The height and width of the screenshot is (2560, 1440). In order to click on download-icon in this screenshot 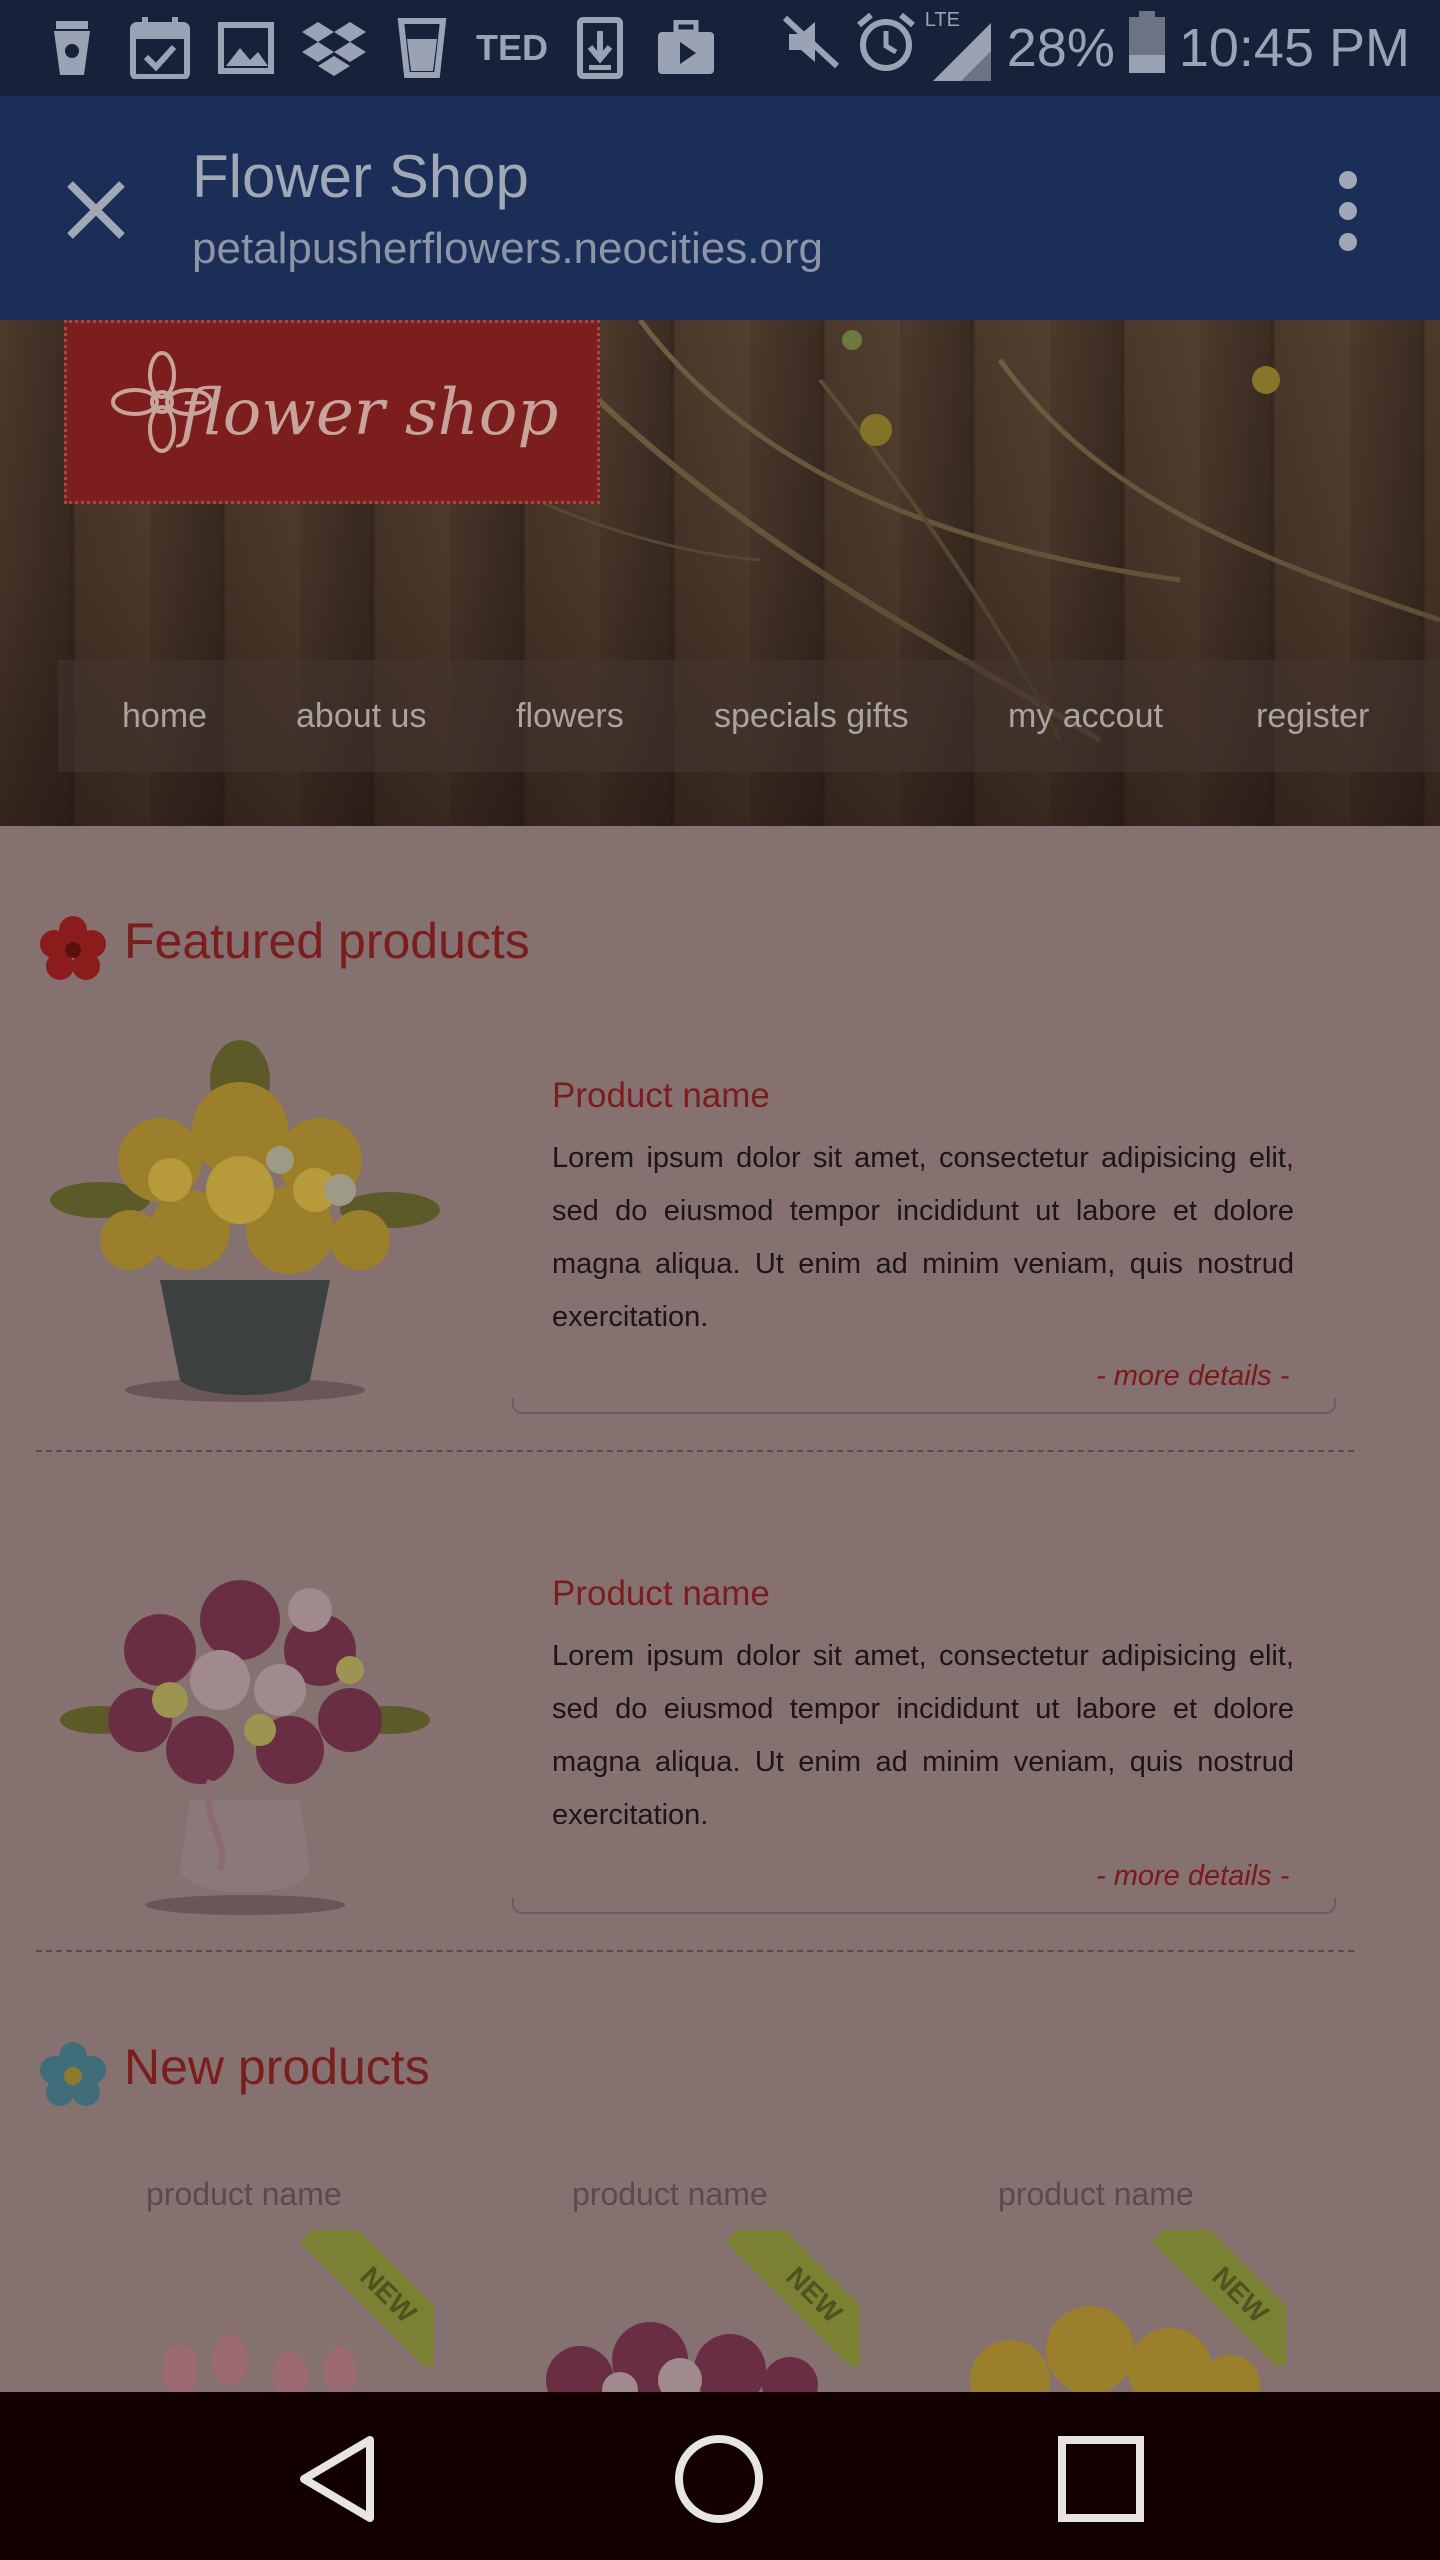, I will do `click(600, 48)`.